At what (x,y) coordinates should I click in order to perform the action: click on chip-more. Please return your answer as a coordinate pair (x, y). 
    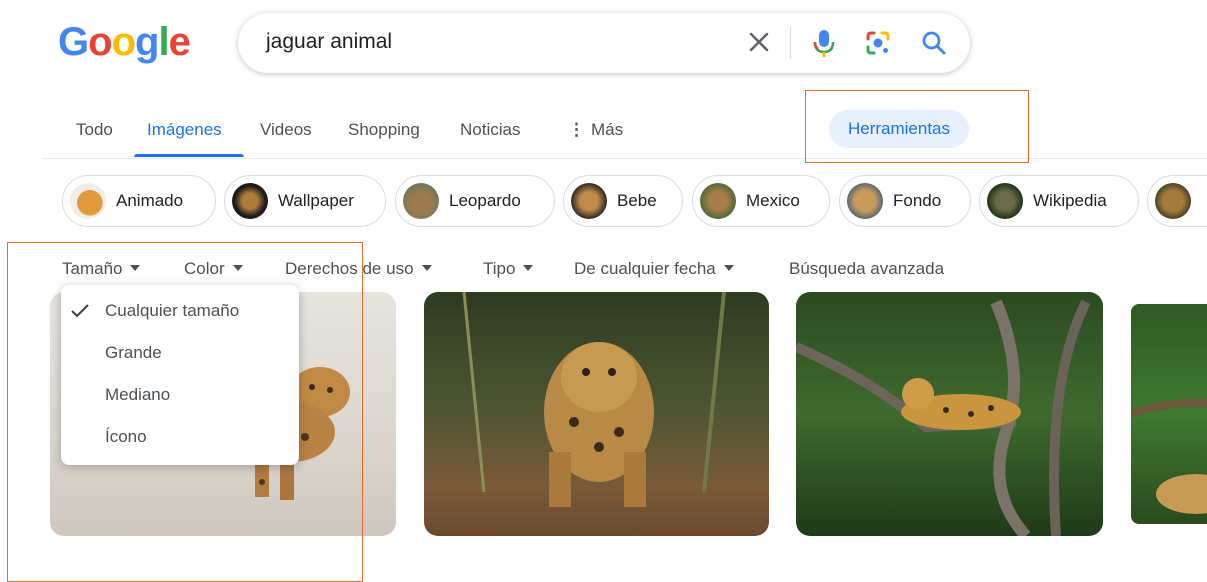
    Looking at the image, I should click on (1177, 201).